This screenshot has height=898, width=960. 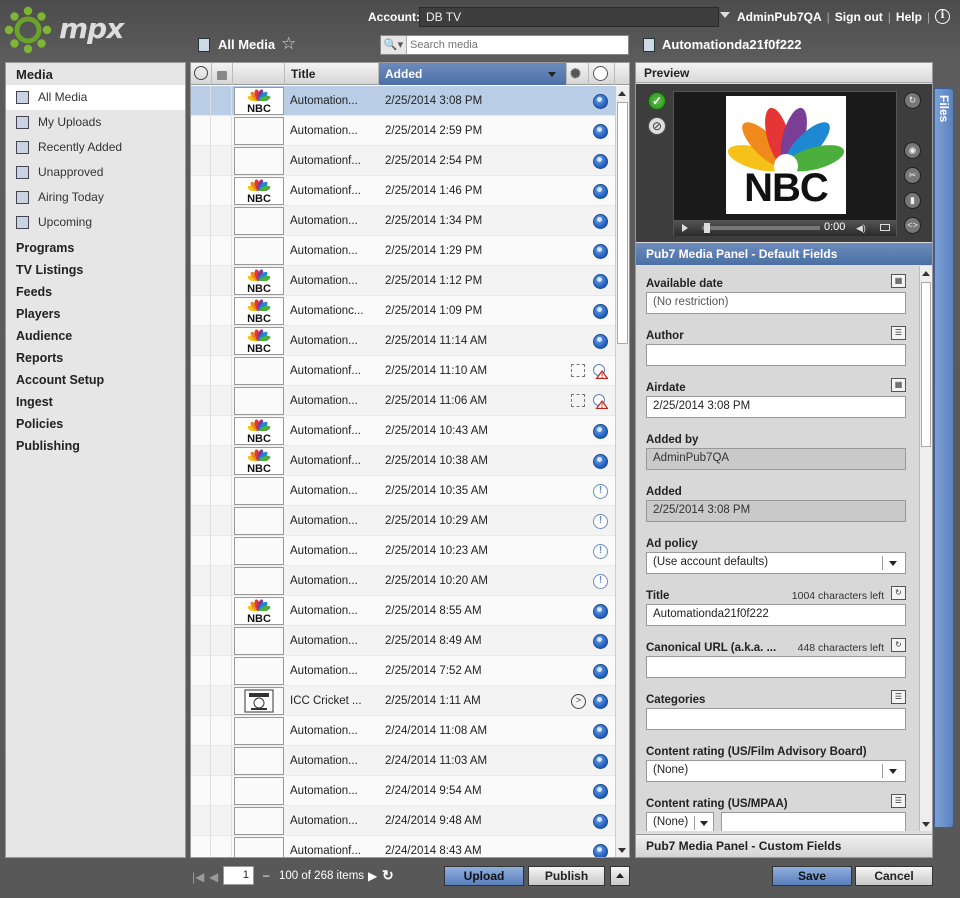 What do you see at coordinates (761, 228) in the screenshot?
I see `scrub-bar` at bounding box center [761, 228].